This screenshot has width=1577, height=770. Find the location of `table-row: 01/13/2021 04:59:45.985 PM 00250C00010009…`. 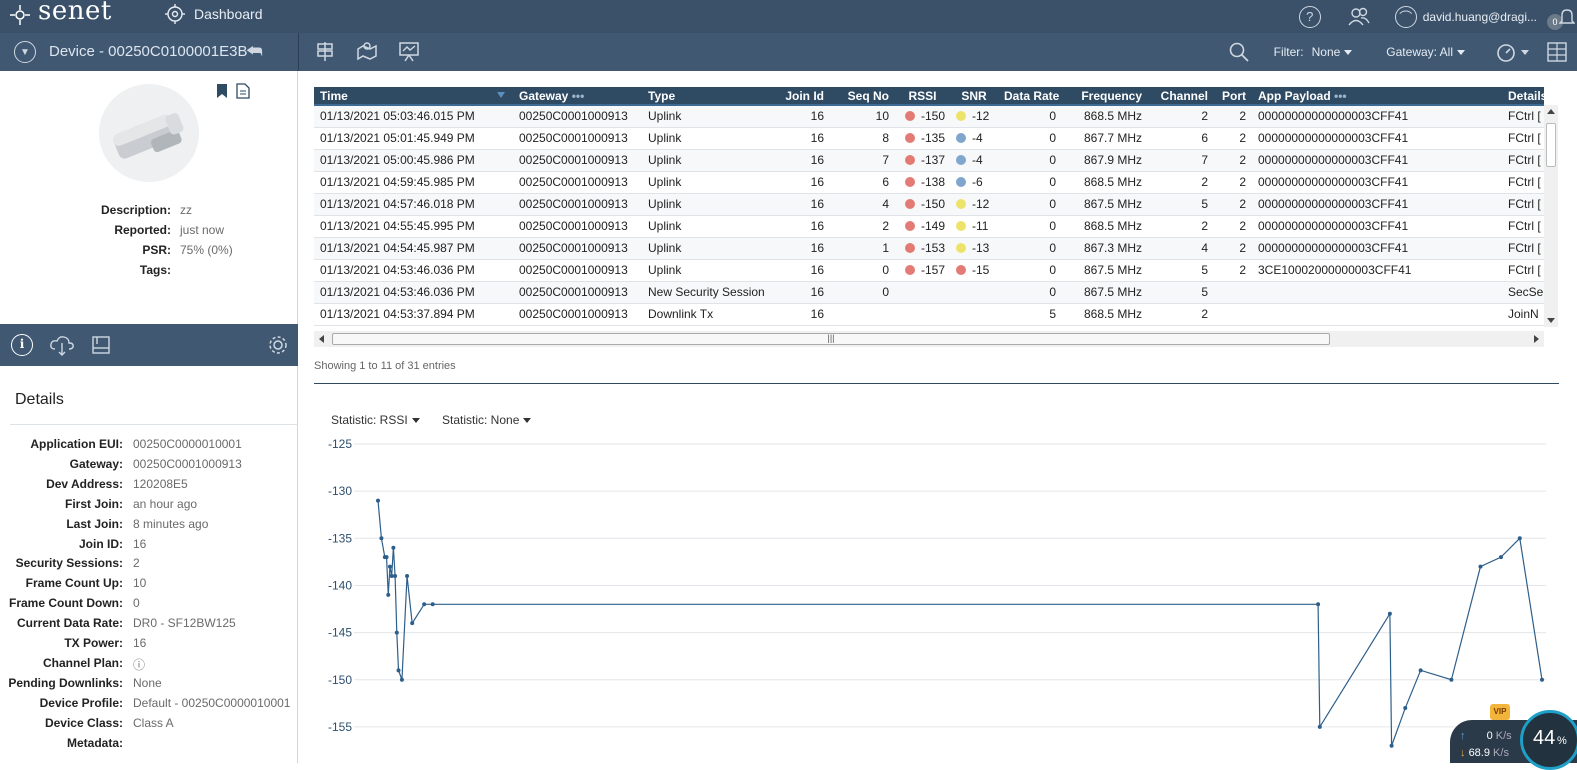

table-row: 01/13/2021 04:59:45.985 PM 00250C00010009… is located at coordinates (929, 182).